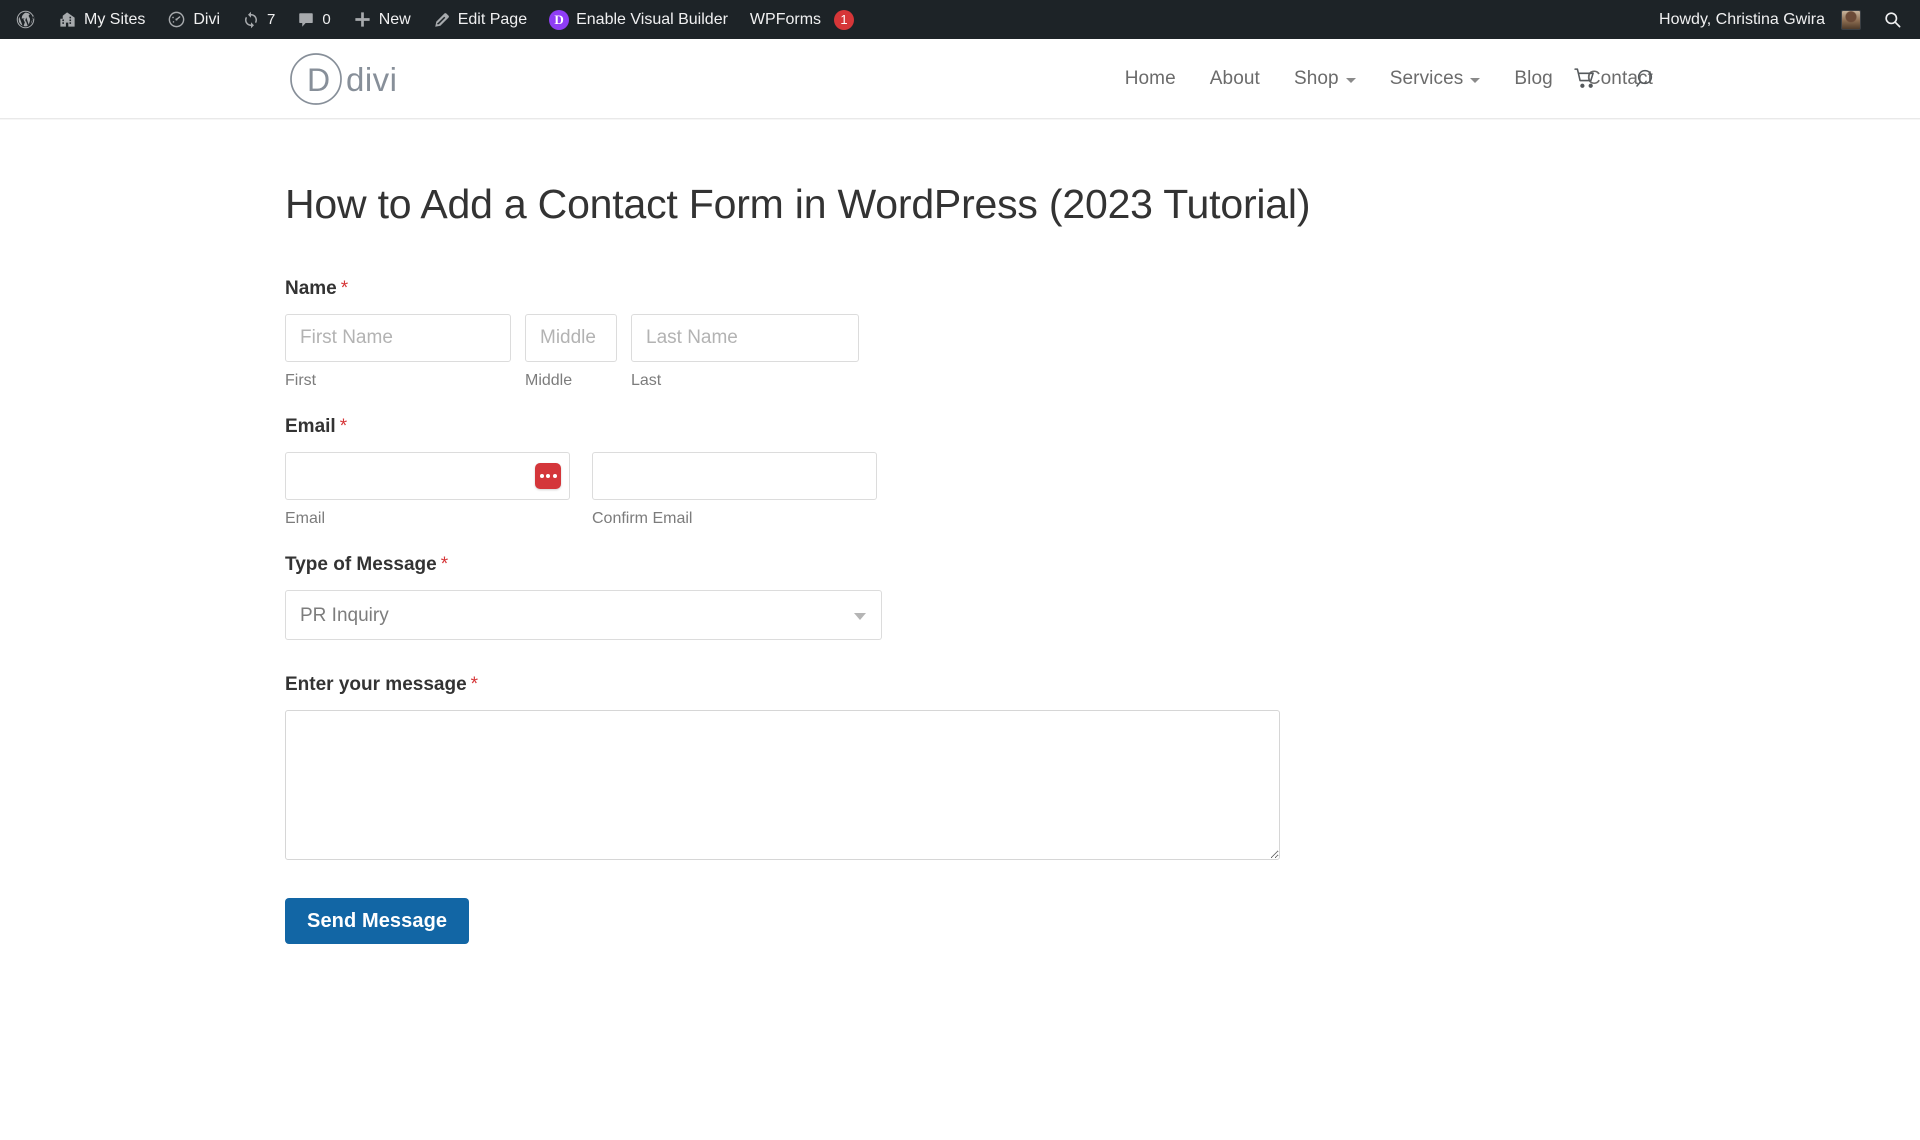 The width and height of the screenshot is (1920, 1140). I want to click on nav-item-shop: Shop, so click(1325, 79).